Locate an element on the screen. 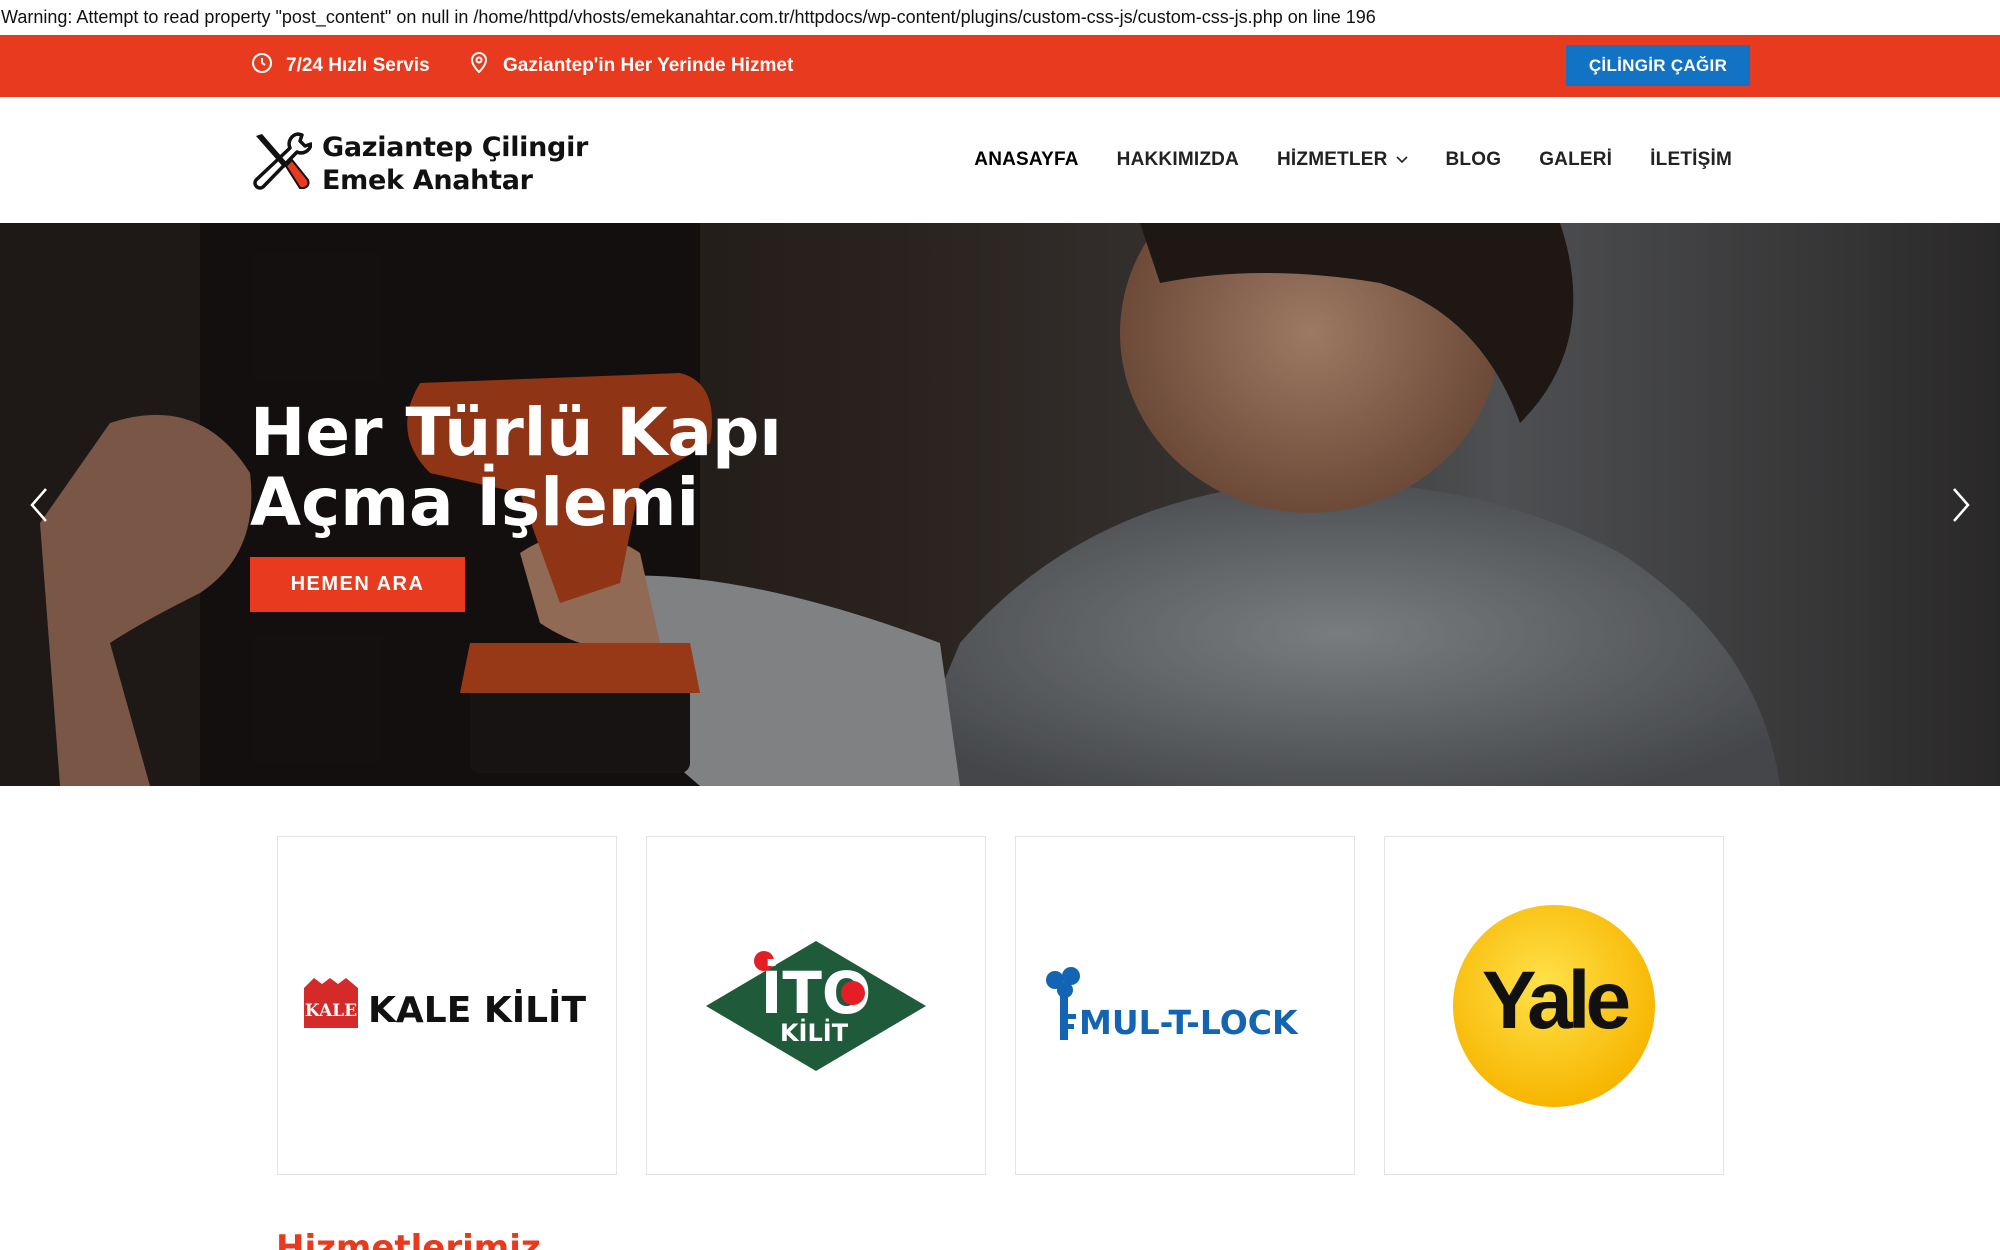 The width and height of the screenshot is (2000, 1250). nav-item-services: HİZMETLER is located at coordinates (1342, 160).